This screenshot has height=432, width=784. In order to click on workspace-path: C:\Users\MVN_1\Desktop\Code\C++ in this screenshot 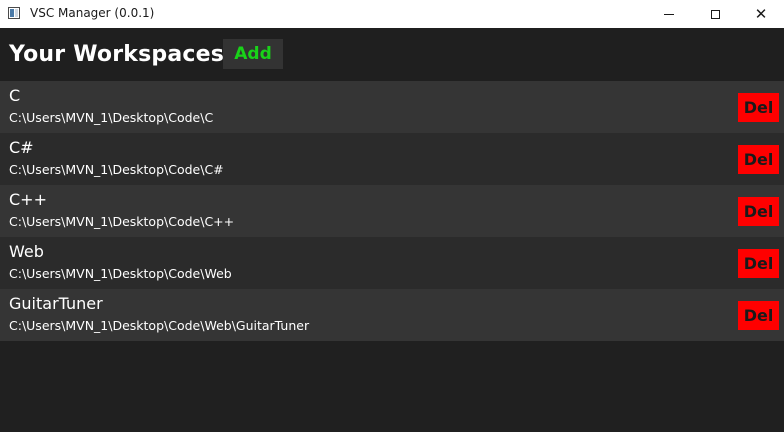, I will do `click(122, 221)`.